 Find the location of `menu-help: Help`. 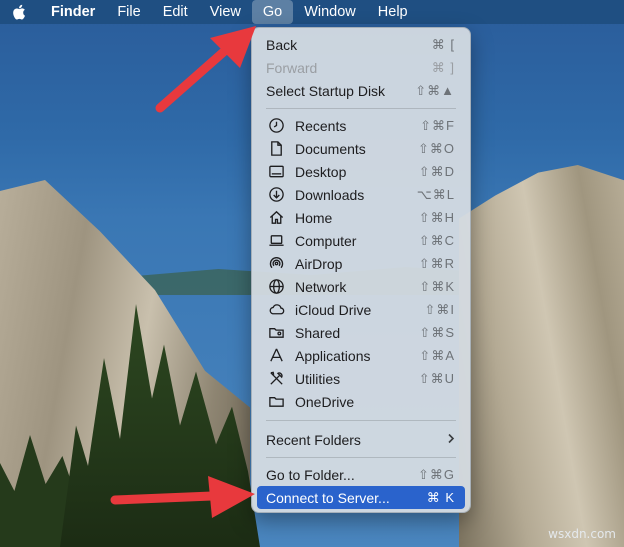

menu-help: Help is located at coordinates (393, 12).